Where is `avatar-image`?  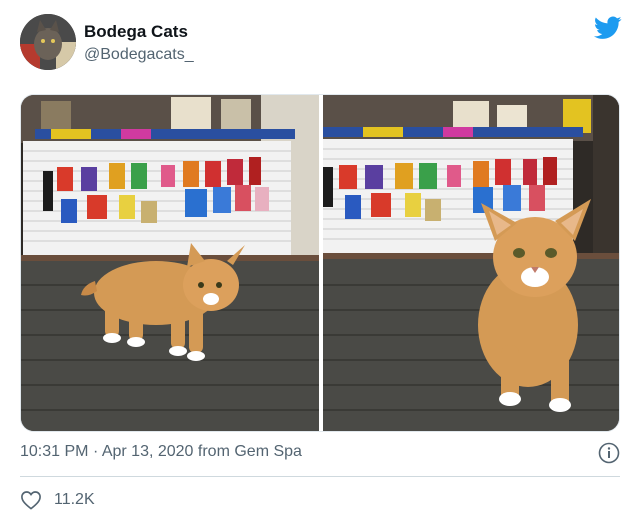 avatar-image is located at coordinates (48, 42).